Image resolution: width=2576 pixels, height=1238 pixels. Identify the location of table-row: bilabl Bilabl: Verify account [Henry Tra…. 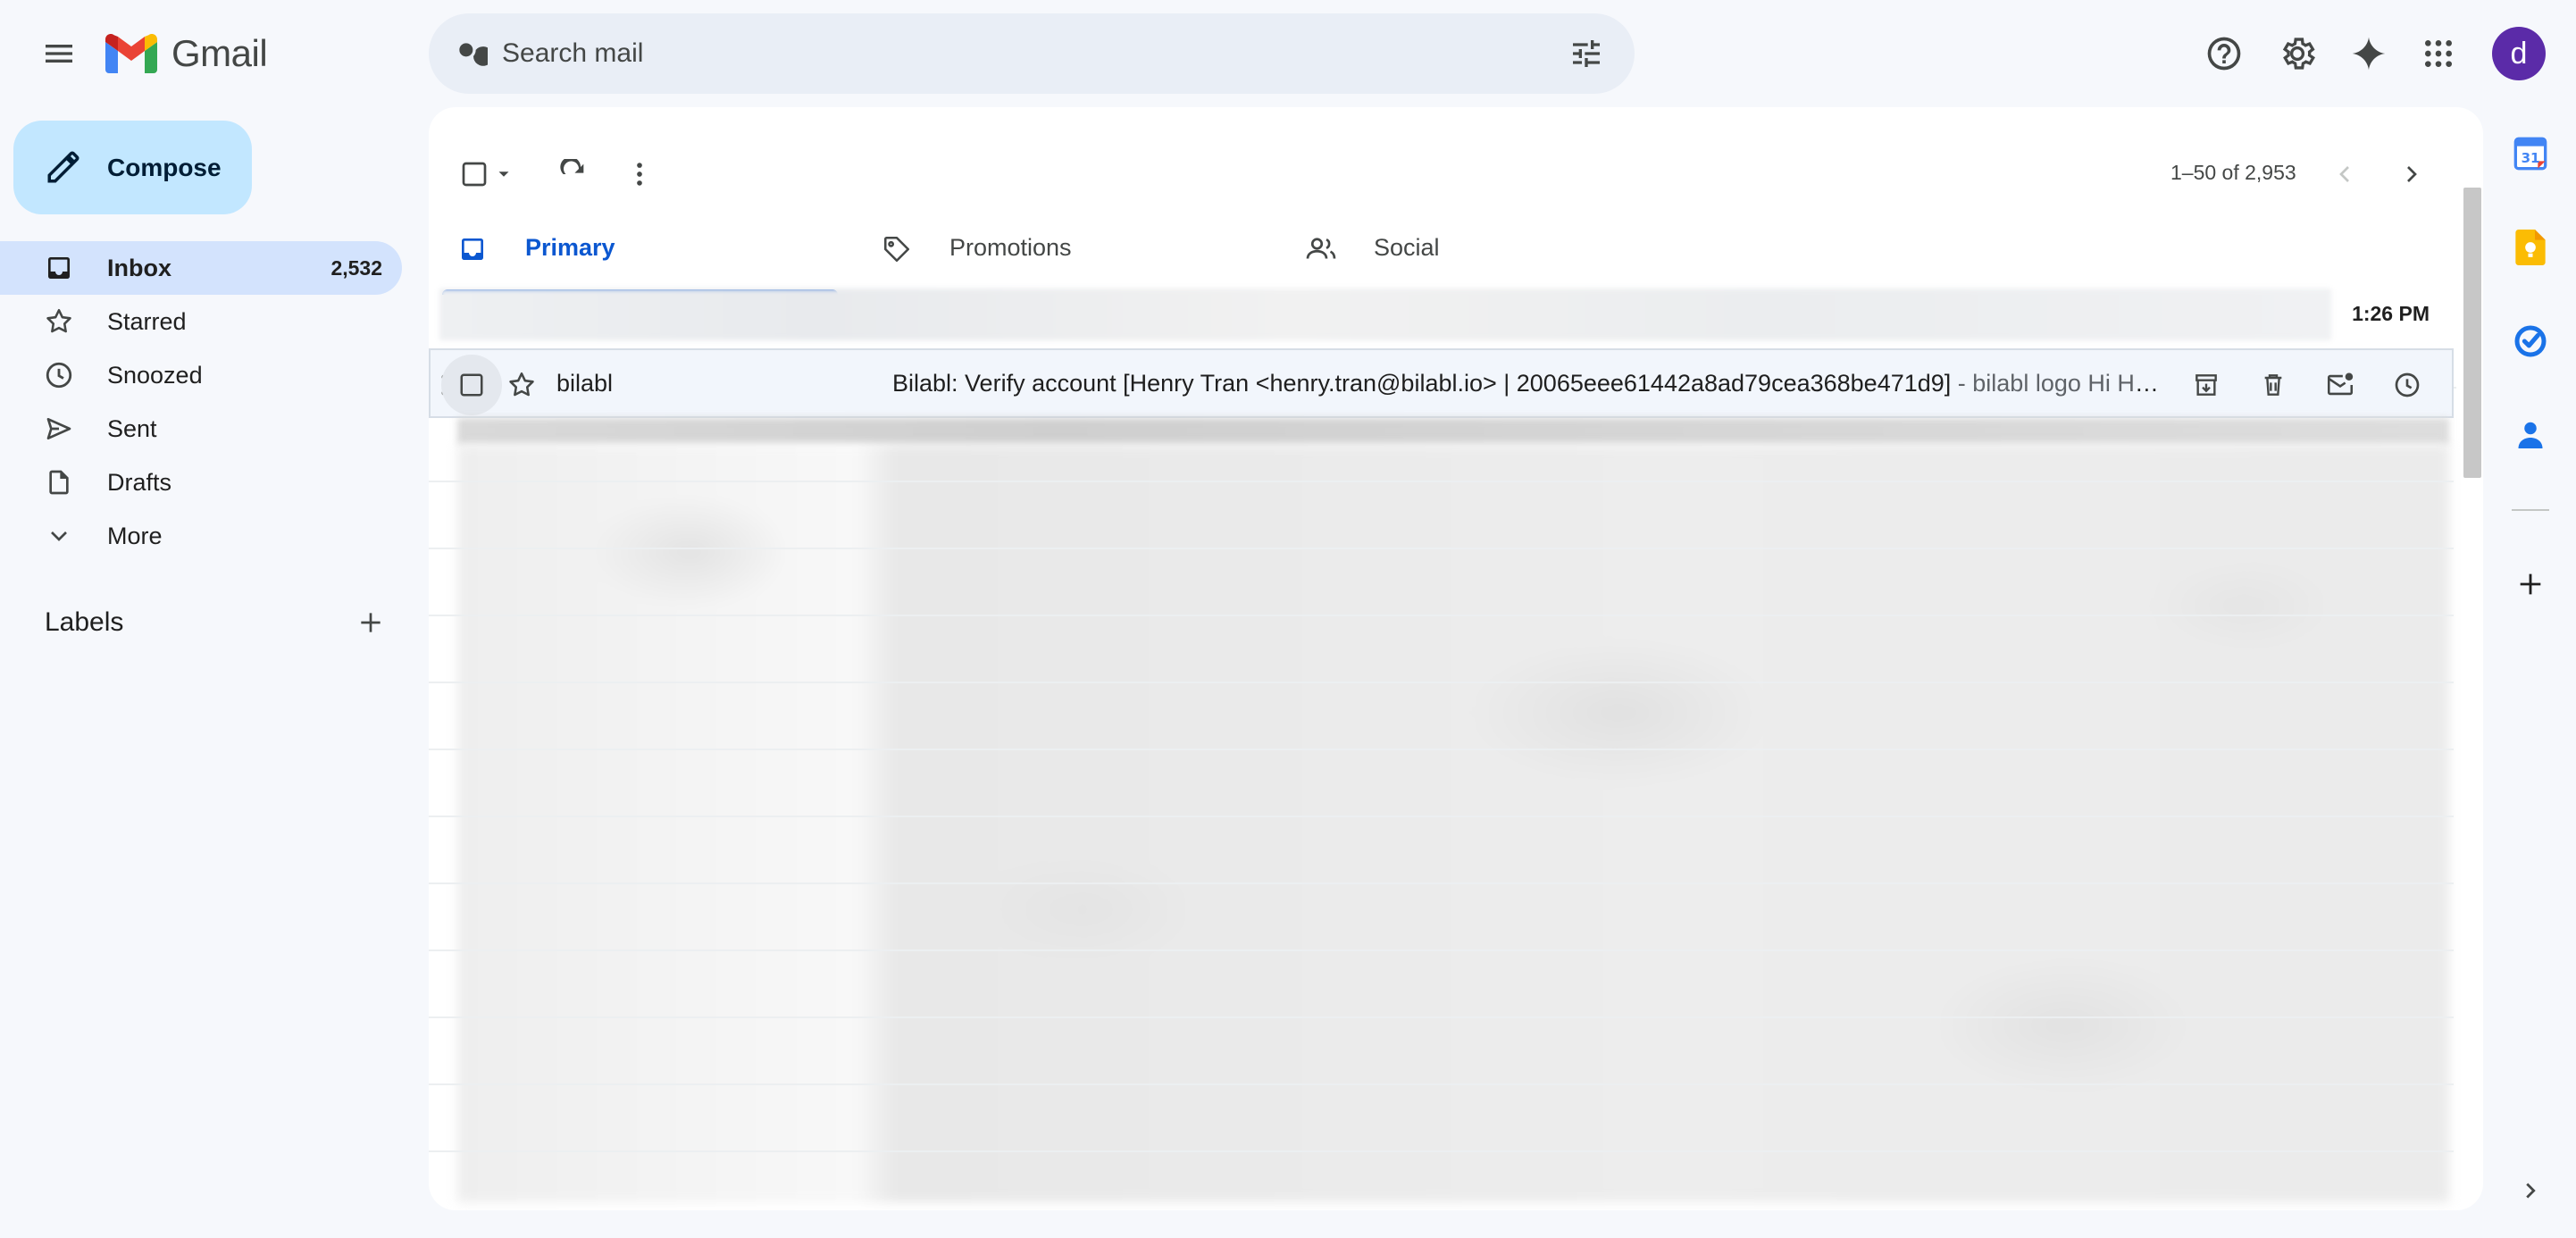
(1441, 383).